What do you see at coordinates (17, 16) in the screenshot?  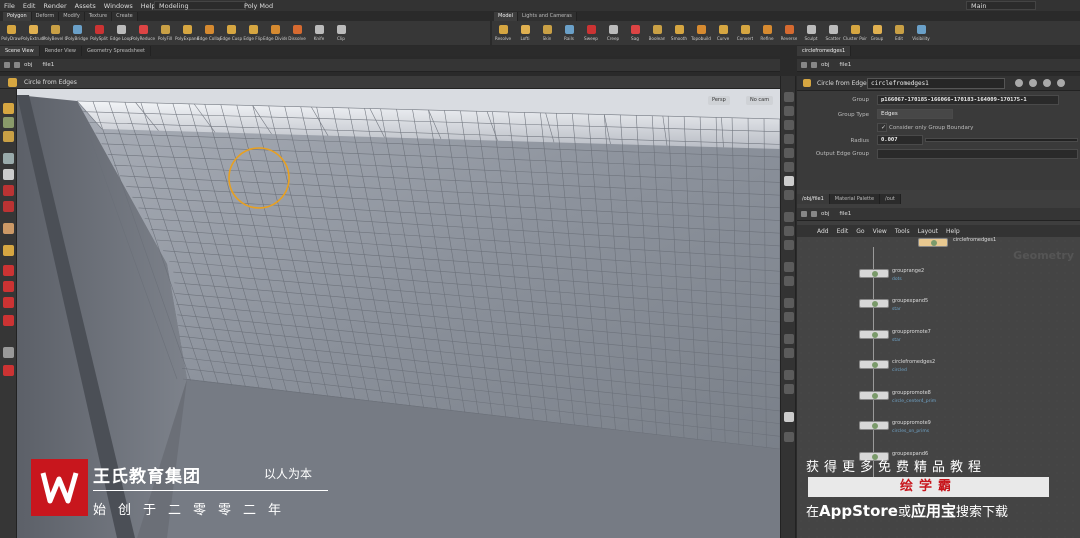 I see `shelf-tab-polygon: Polygon` at bounding box center [17, 16].